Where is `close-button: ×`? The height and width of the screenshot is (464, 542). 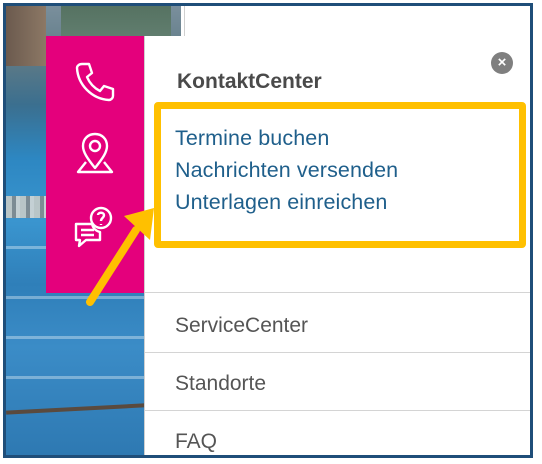
close-button: × is located at coordinates (502, 63).